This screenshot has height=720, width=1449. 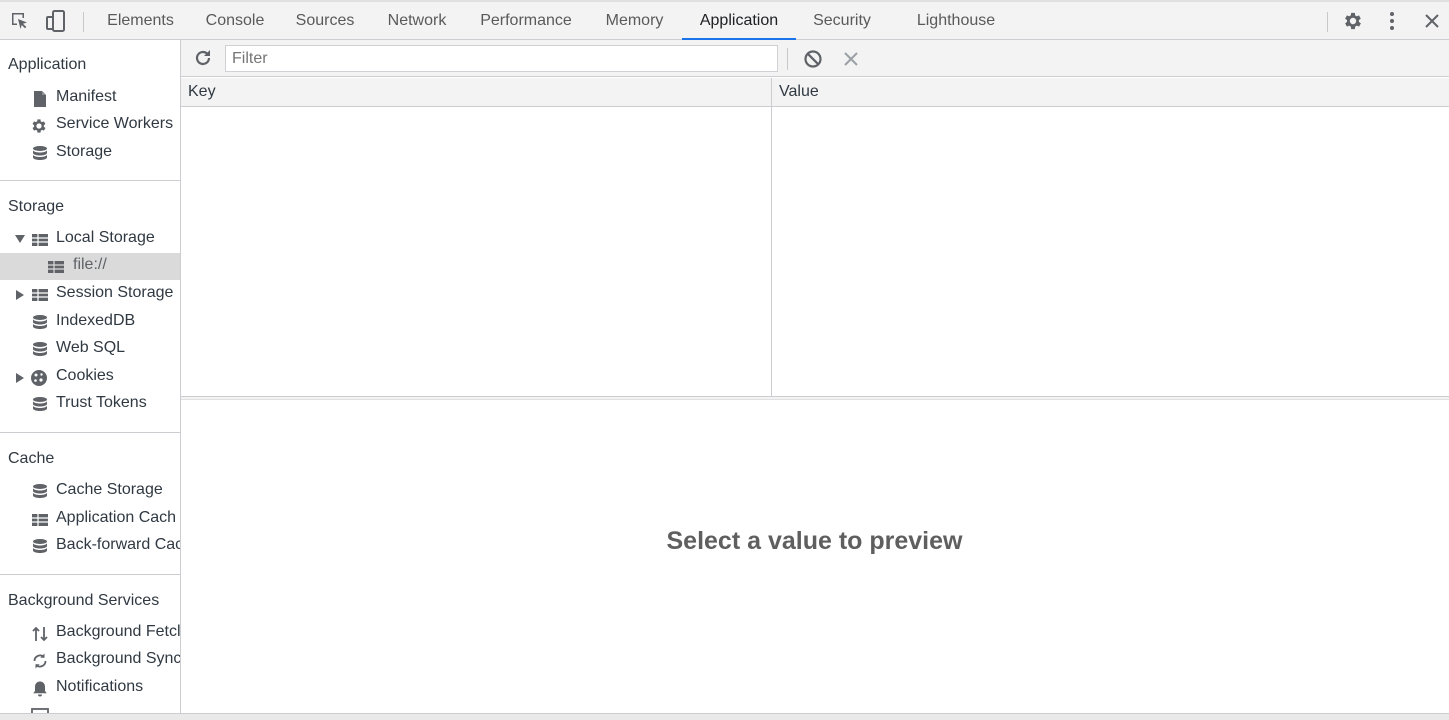 I want to click on more-options-icon, so click(x=1392, y=21).